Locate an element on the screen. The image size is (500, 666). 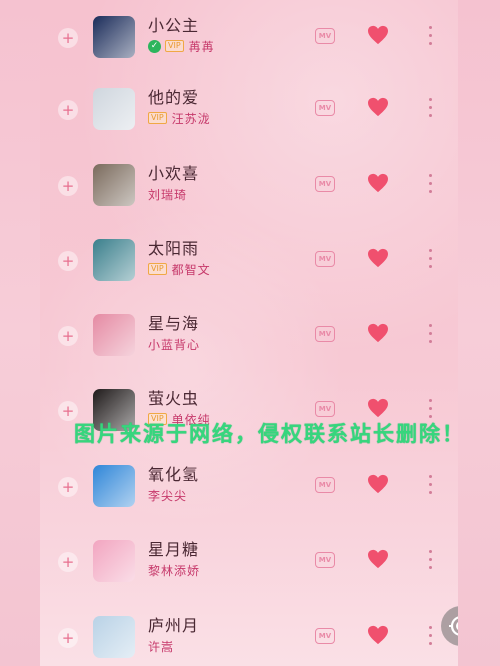
artist-name: 黎林添娇 is located at coordinates (174, 570).